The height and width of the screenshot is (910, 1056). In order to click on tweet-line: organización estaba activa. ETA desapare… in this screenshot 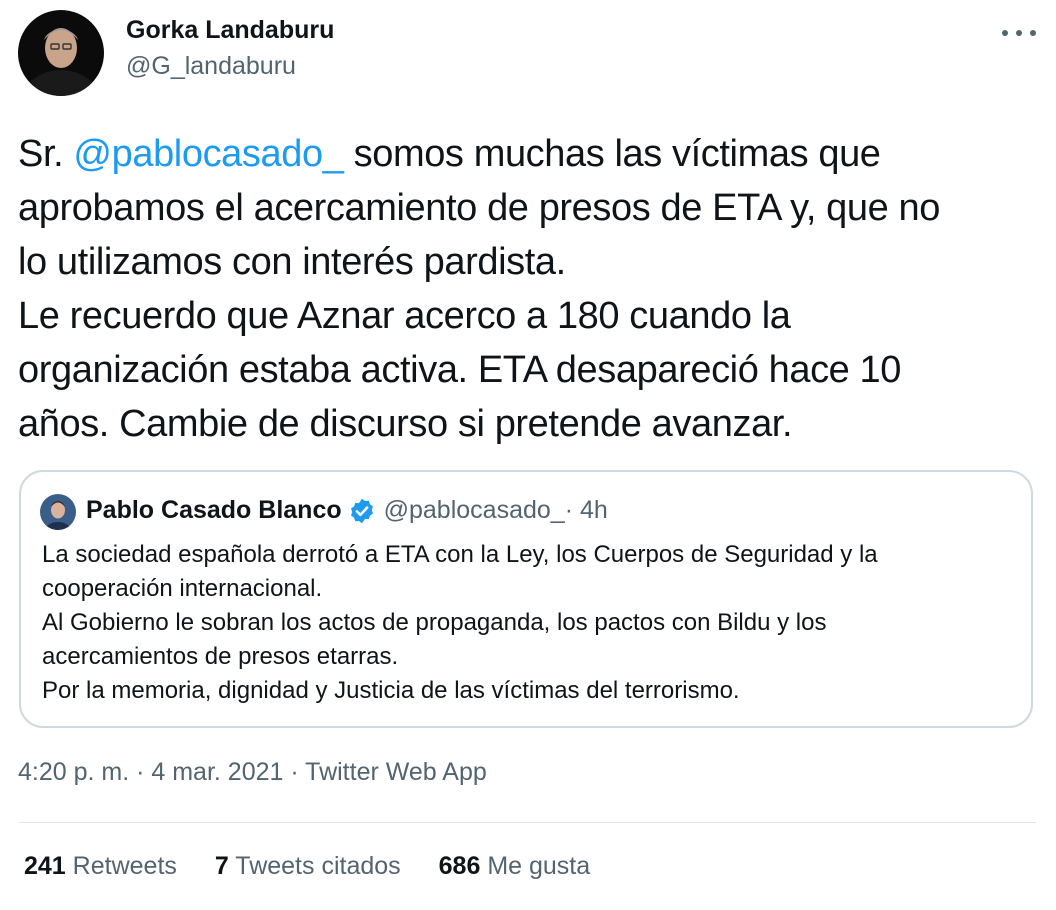, I will do `click(460, 370)`.